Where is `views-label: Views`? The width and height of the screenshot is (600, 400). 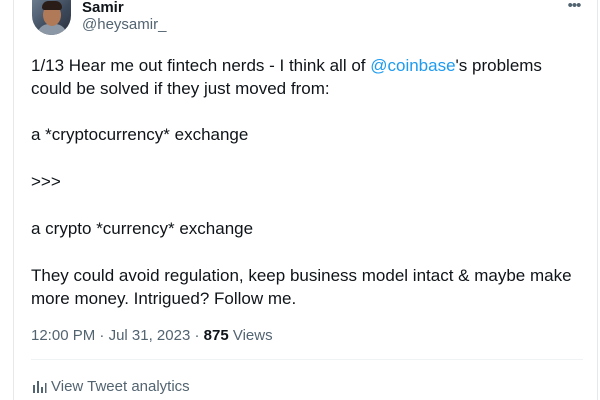
views-label: Views is located at coordinates (252, 335).